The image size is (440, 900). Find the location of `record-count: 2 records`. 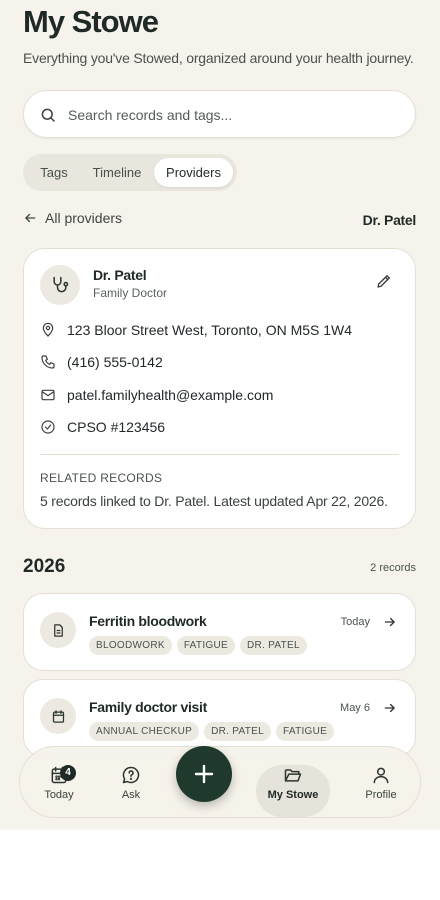

record-count: 2 records is located at coordinates (393, 568).